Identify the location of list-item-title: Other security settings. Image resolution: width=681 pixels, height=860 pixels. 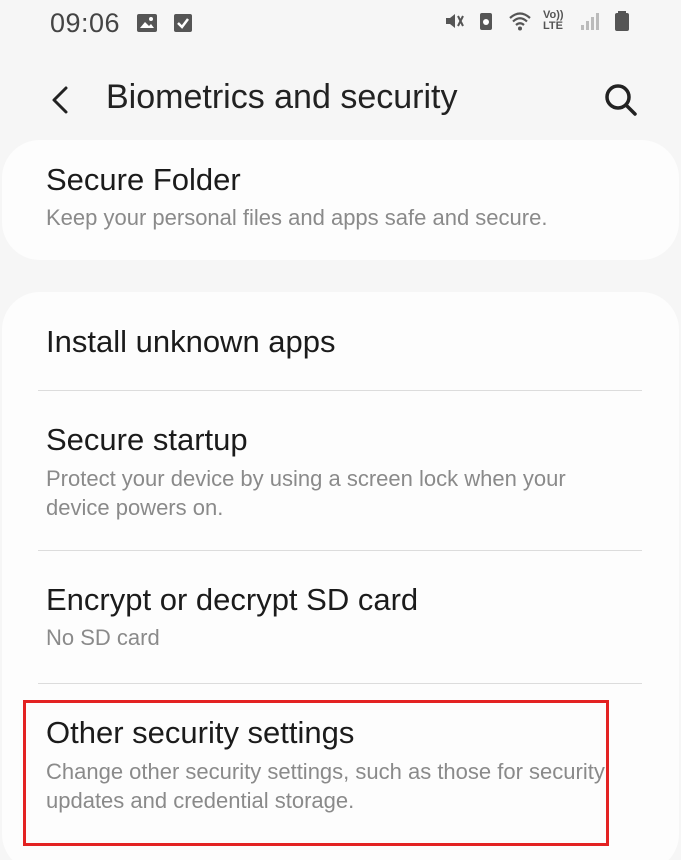
(200, 732).